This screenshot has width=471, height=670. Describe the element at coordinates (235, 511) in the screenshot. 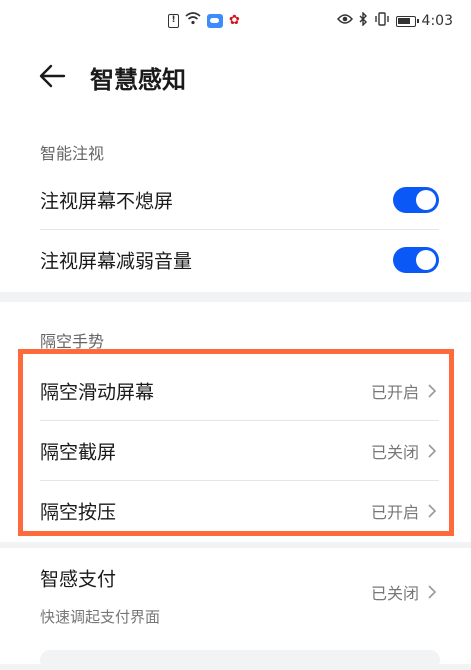

I see `setting-row-air-press: 隔空按压 已开启` at that location.